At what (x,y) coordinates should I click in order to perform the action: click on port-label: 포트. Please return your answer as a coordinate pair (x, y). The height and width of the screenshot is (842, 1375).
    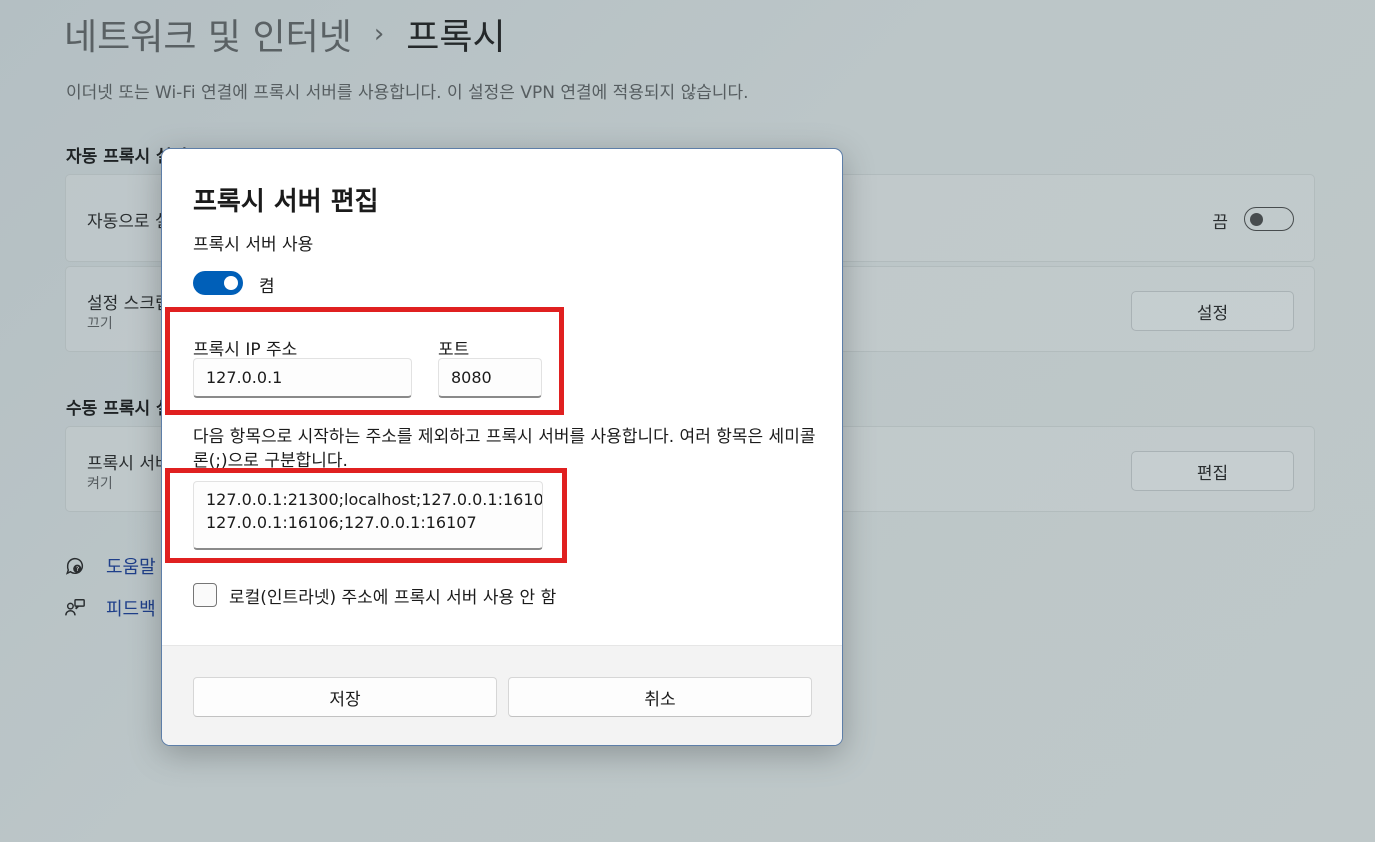
    Looking at the image, I should click on (454, 350).